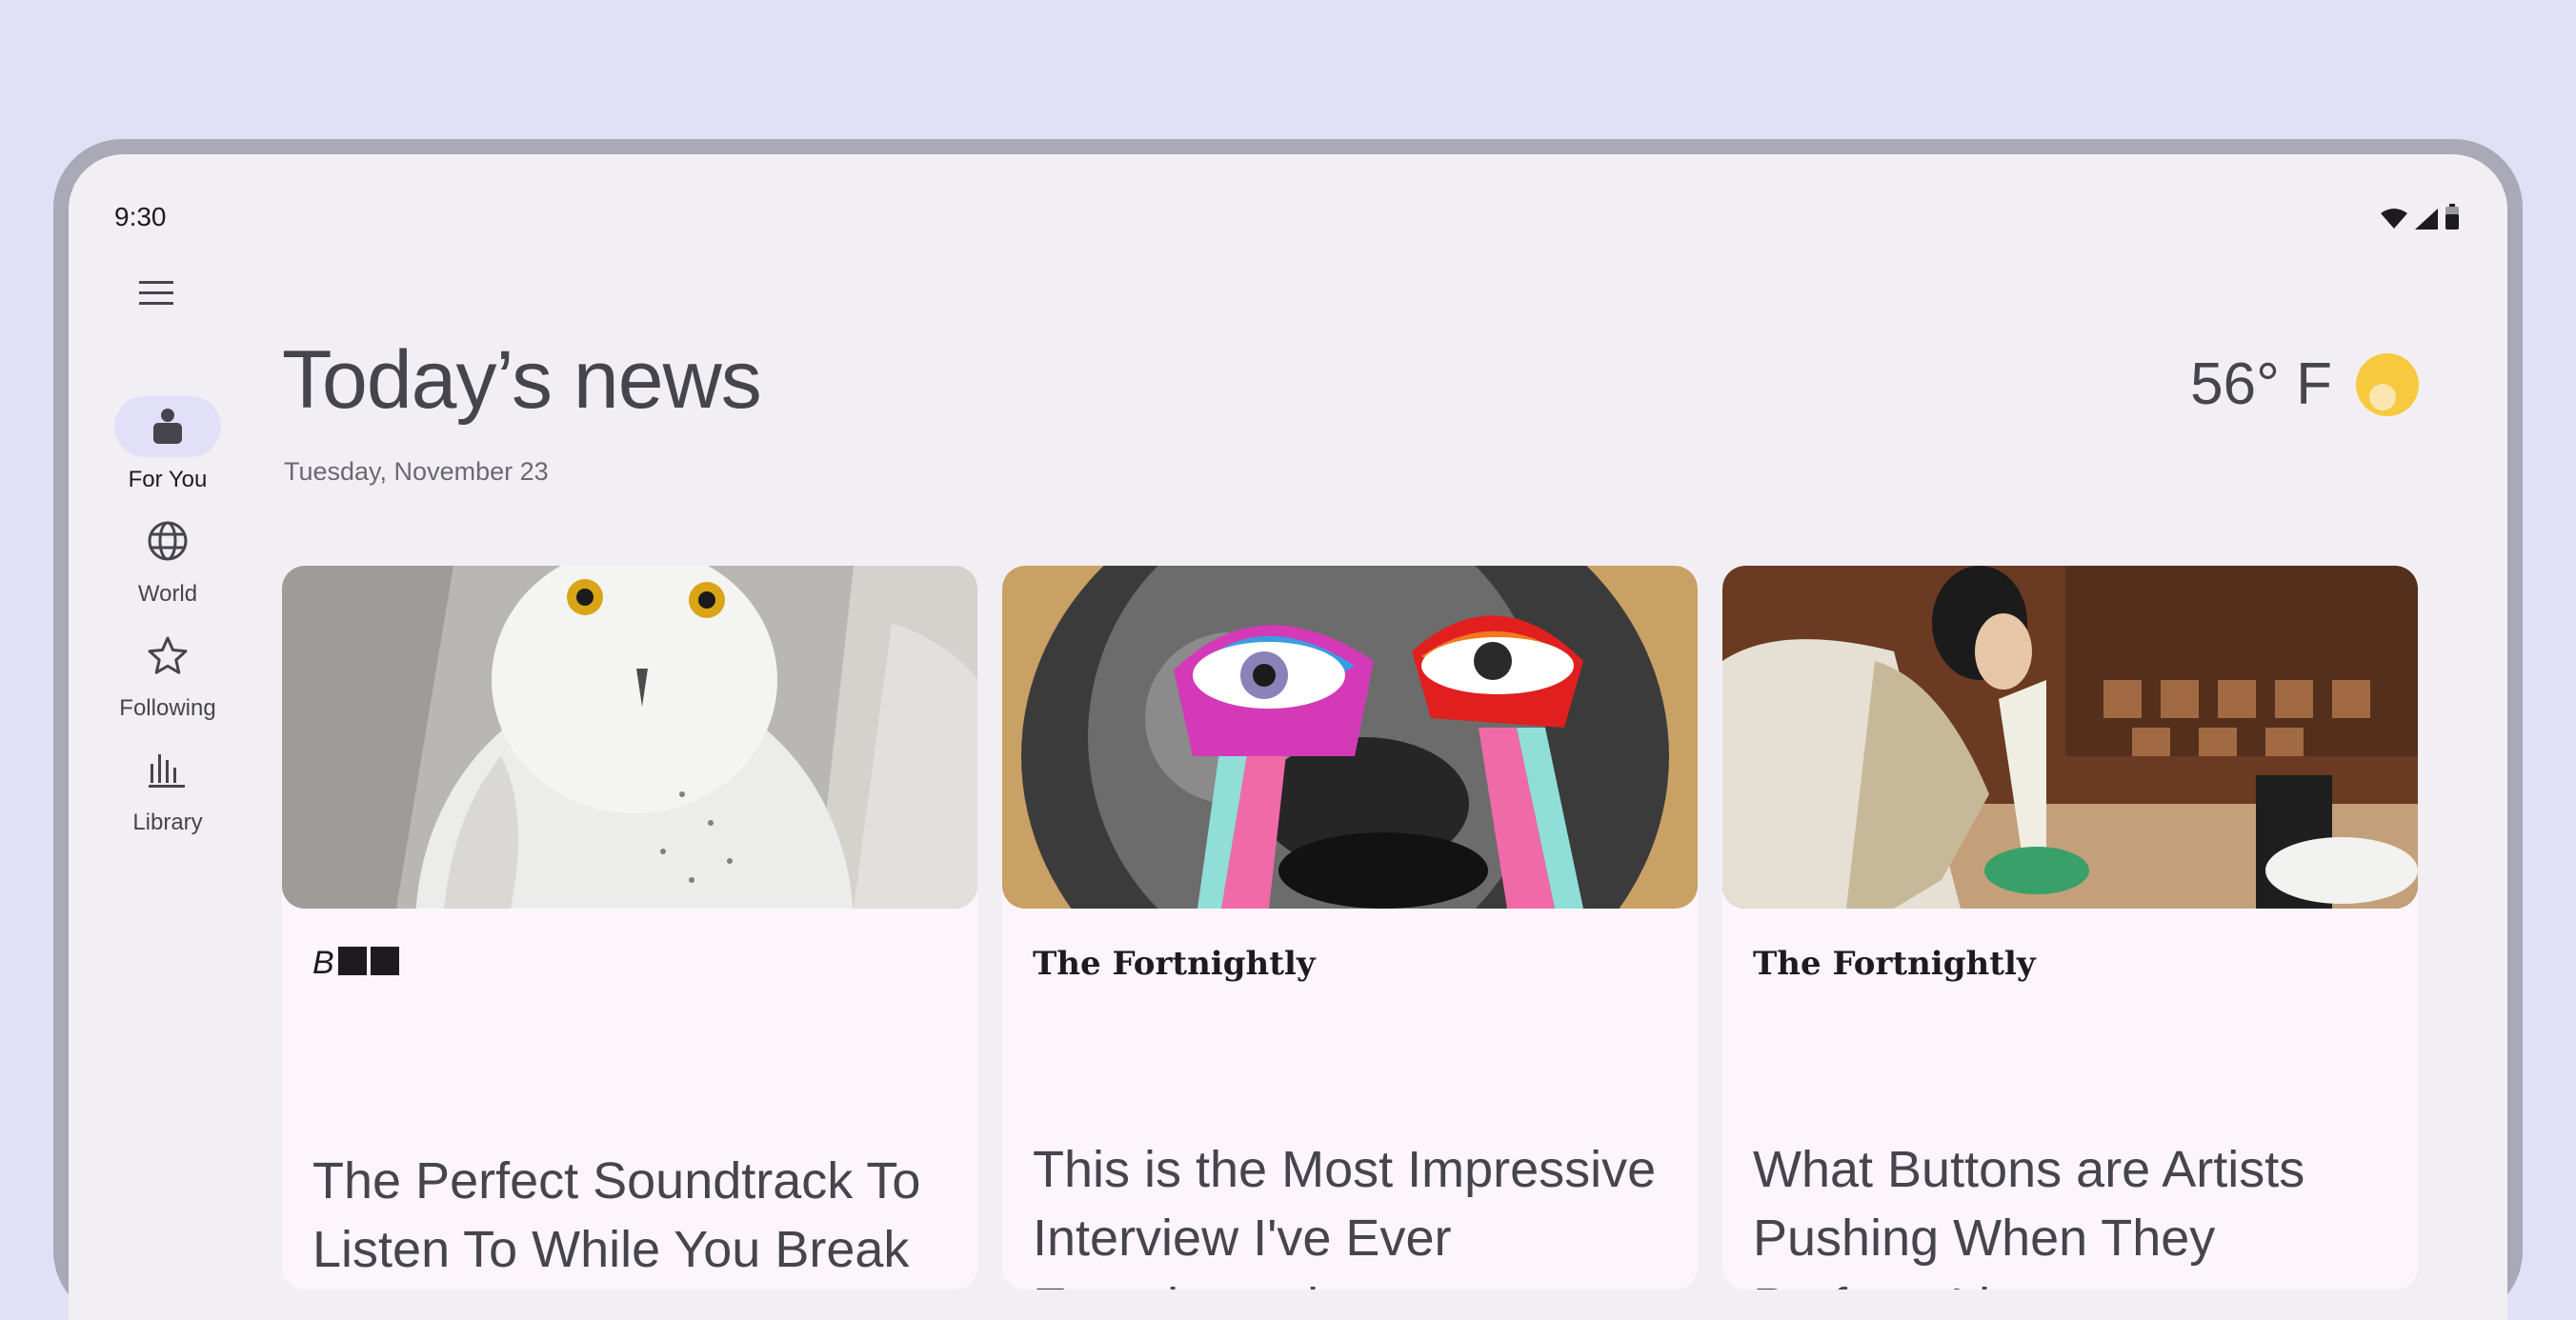 Image resolution: width=2576 pixels, height=1320 pixels. What do you see at coordinates (416, 471) in the screenshot?
I see `page-date: Tuesday, November 23` at bounding box center [416, 471].